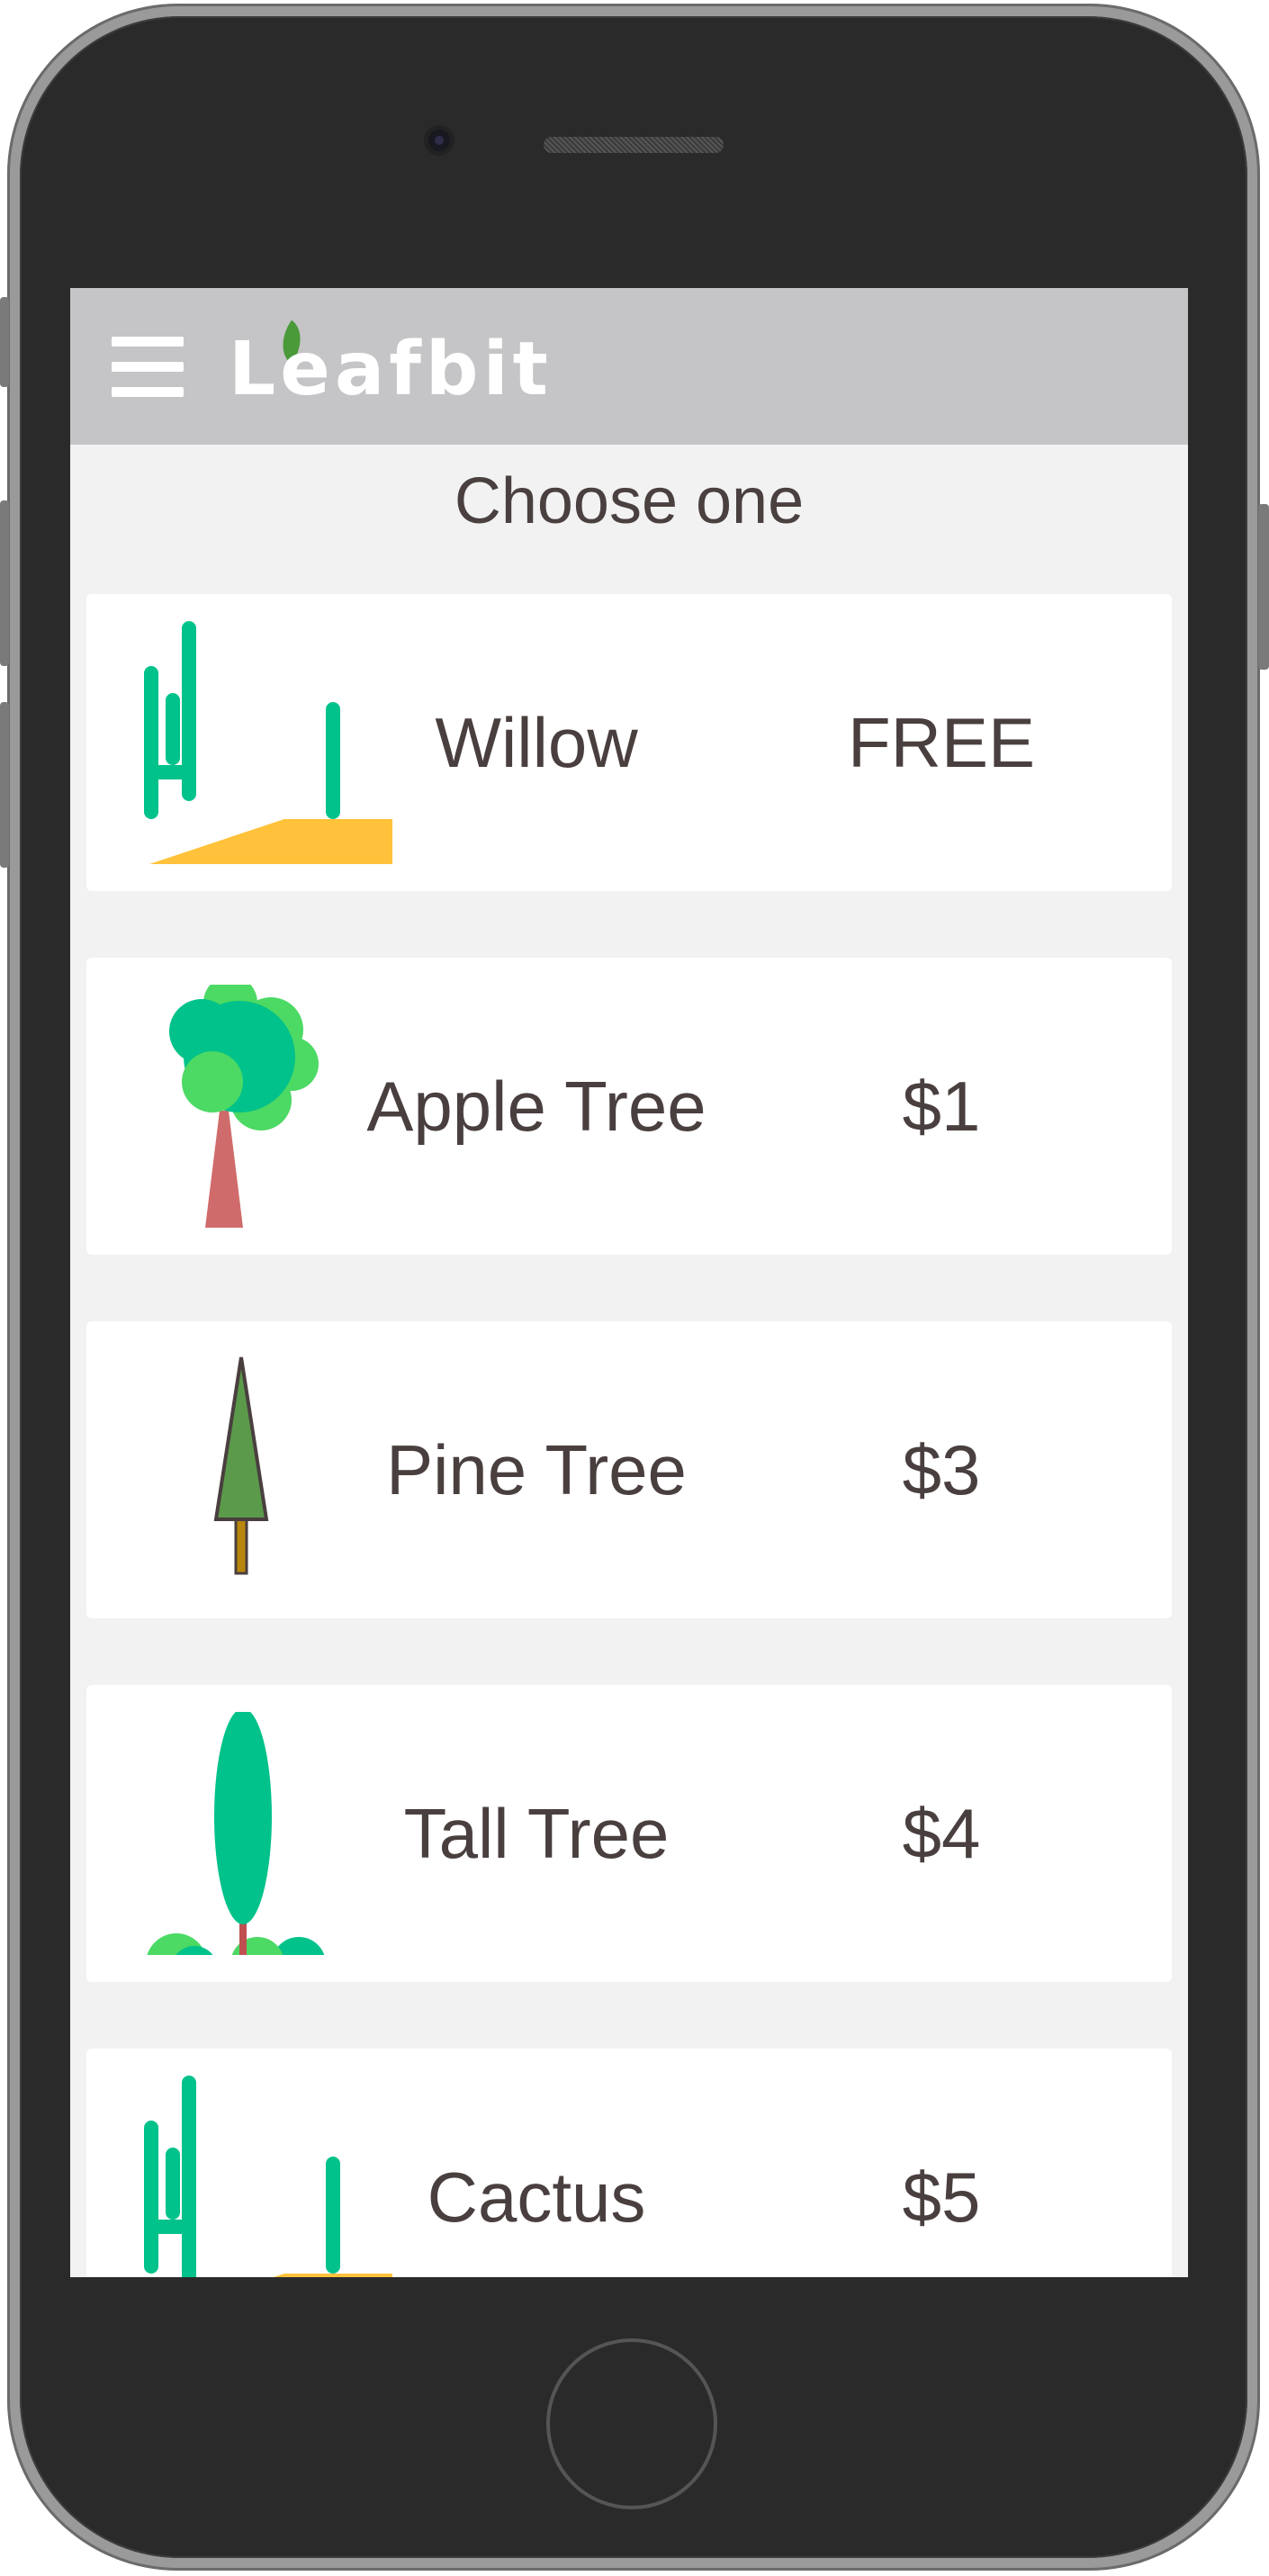  What do you see at coordinates (536, 1469) in the screenshot?
I see `item-name: Pine Tree` at bounding box center [536, 1469].